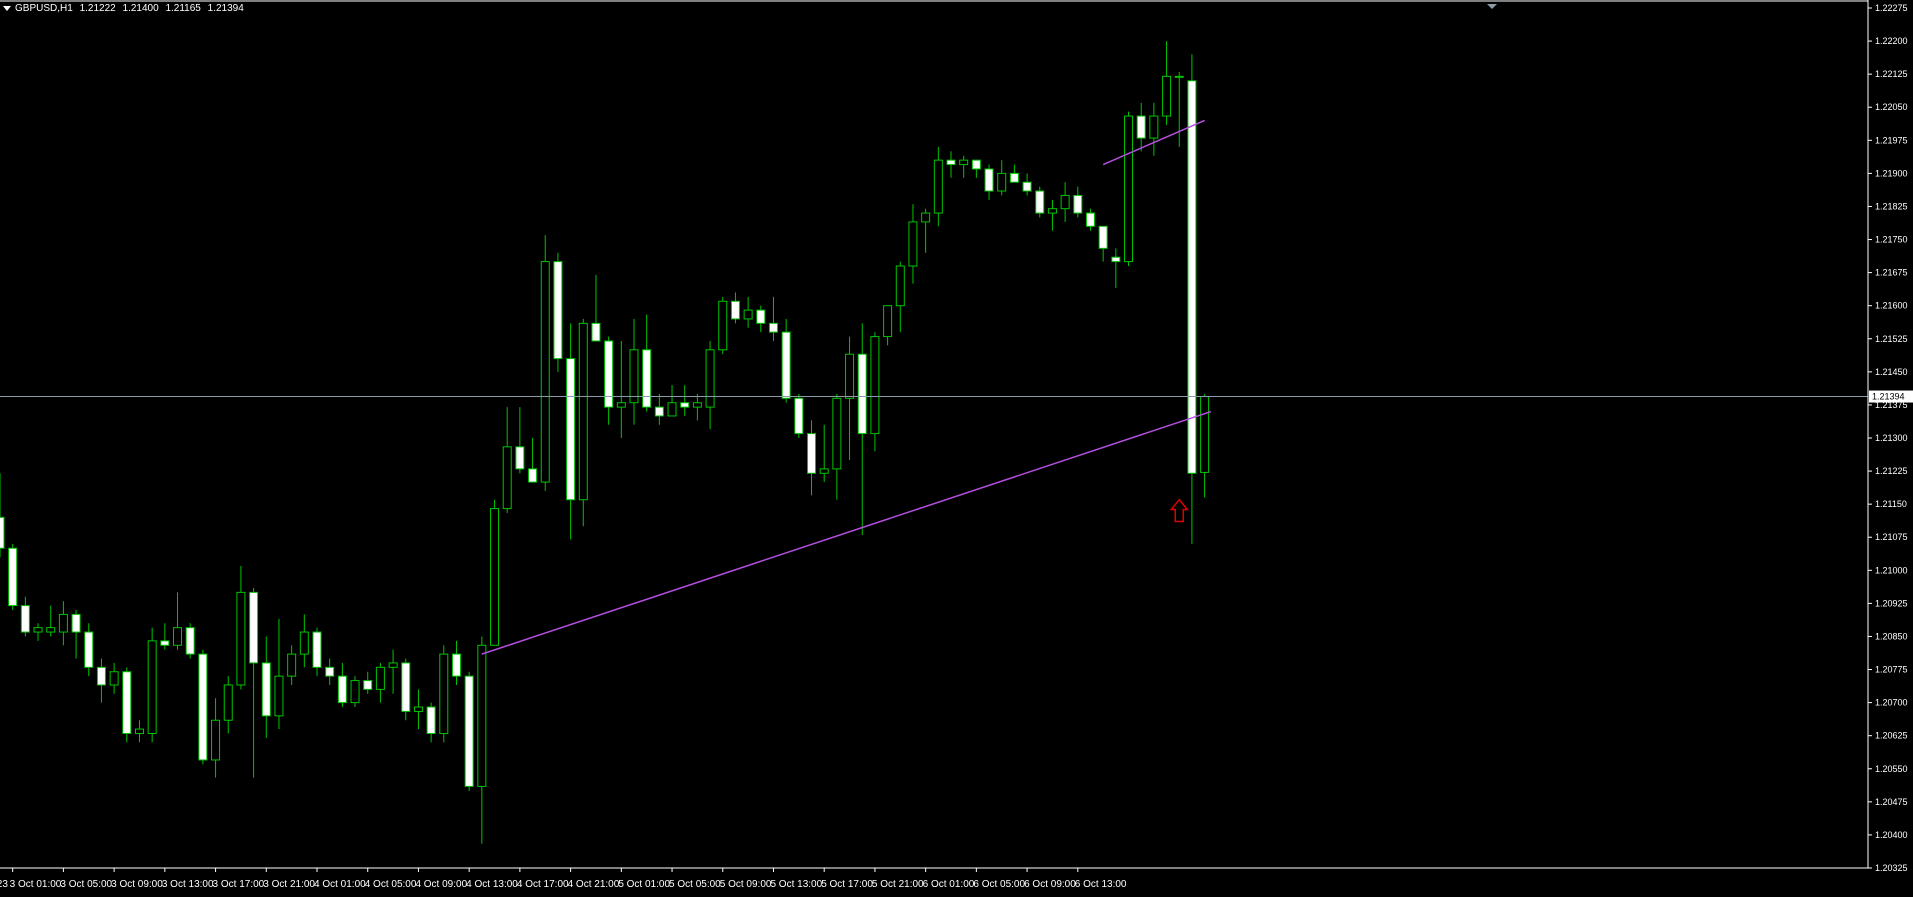 The width and height of the screenshot is (1913, 897). What do you see at coordinates (898, 884) in the screenshot?
I see `time-tick-label: 5 Oct 21:00` at bounding box center [898, 884].